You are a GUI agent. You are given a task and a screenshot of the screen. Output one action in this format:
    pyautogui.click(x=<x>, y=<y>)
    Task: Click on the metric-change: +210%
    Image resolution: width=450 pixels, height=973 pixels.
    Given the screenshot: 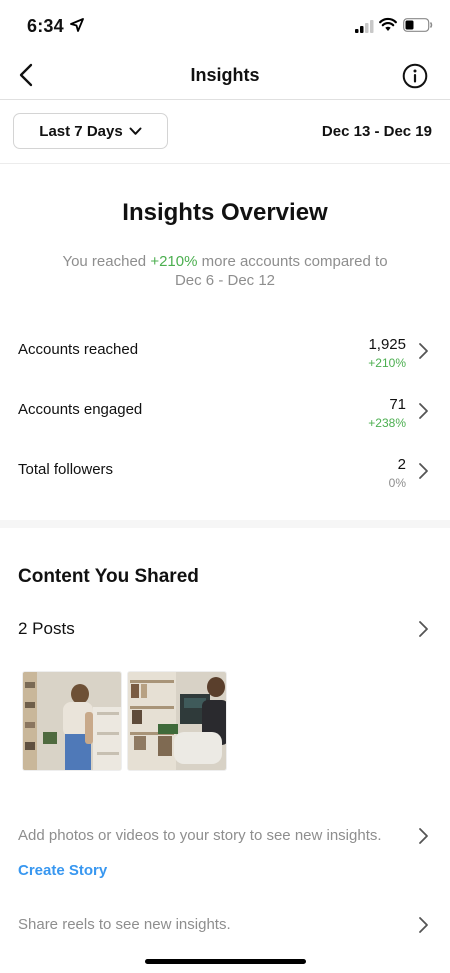 What is the action you would take?
    pyautogui.click(x=387, y=363)
    